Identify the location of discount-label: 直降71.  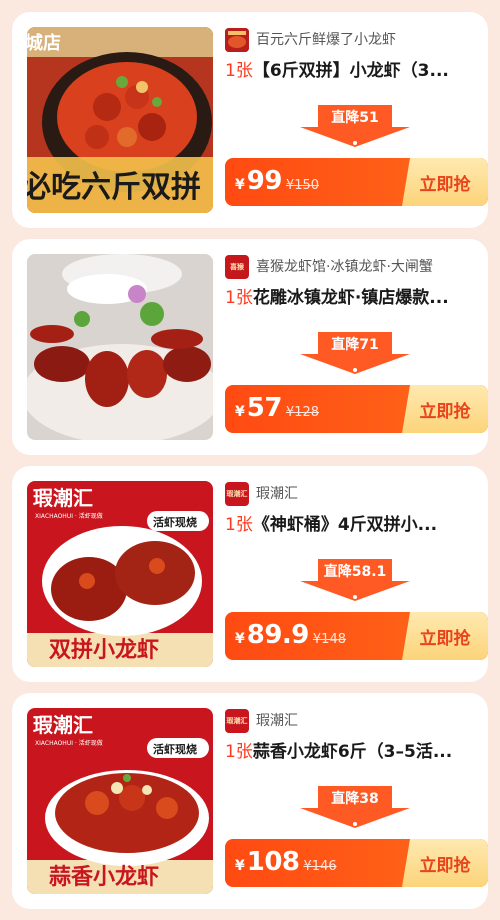
(355, 345).